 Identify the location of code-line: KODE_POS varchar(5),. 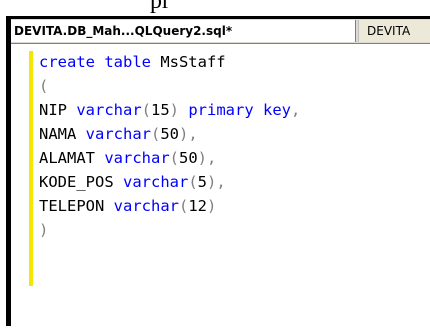
(169, 182).